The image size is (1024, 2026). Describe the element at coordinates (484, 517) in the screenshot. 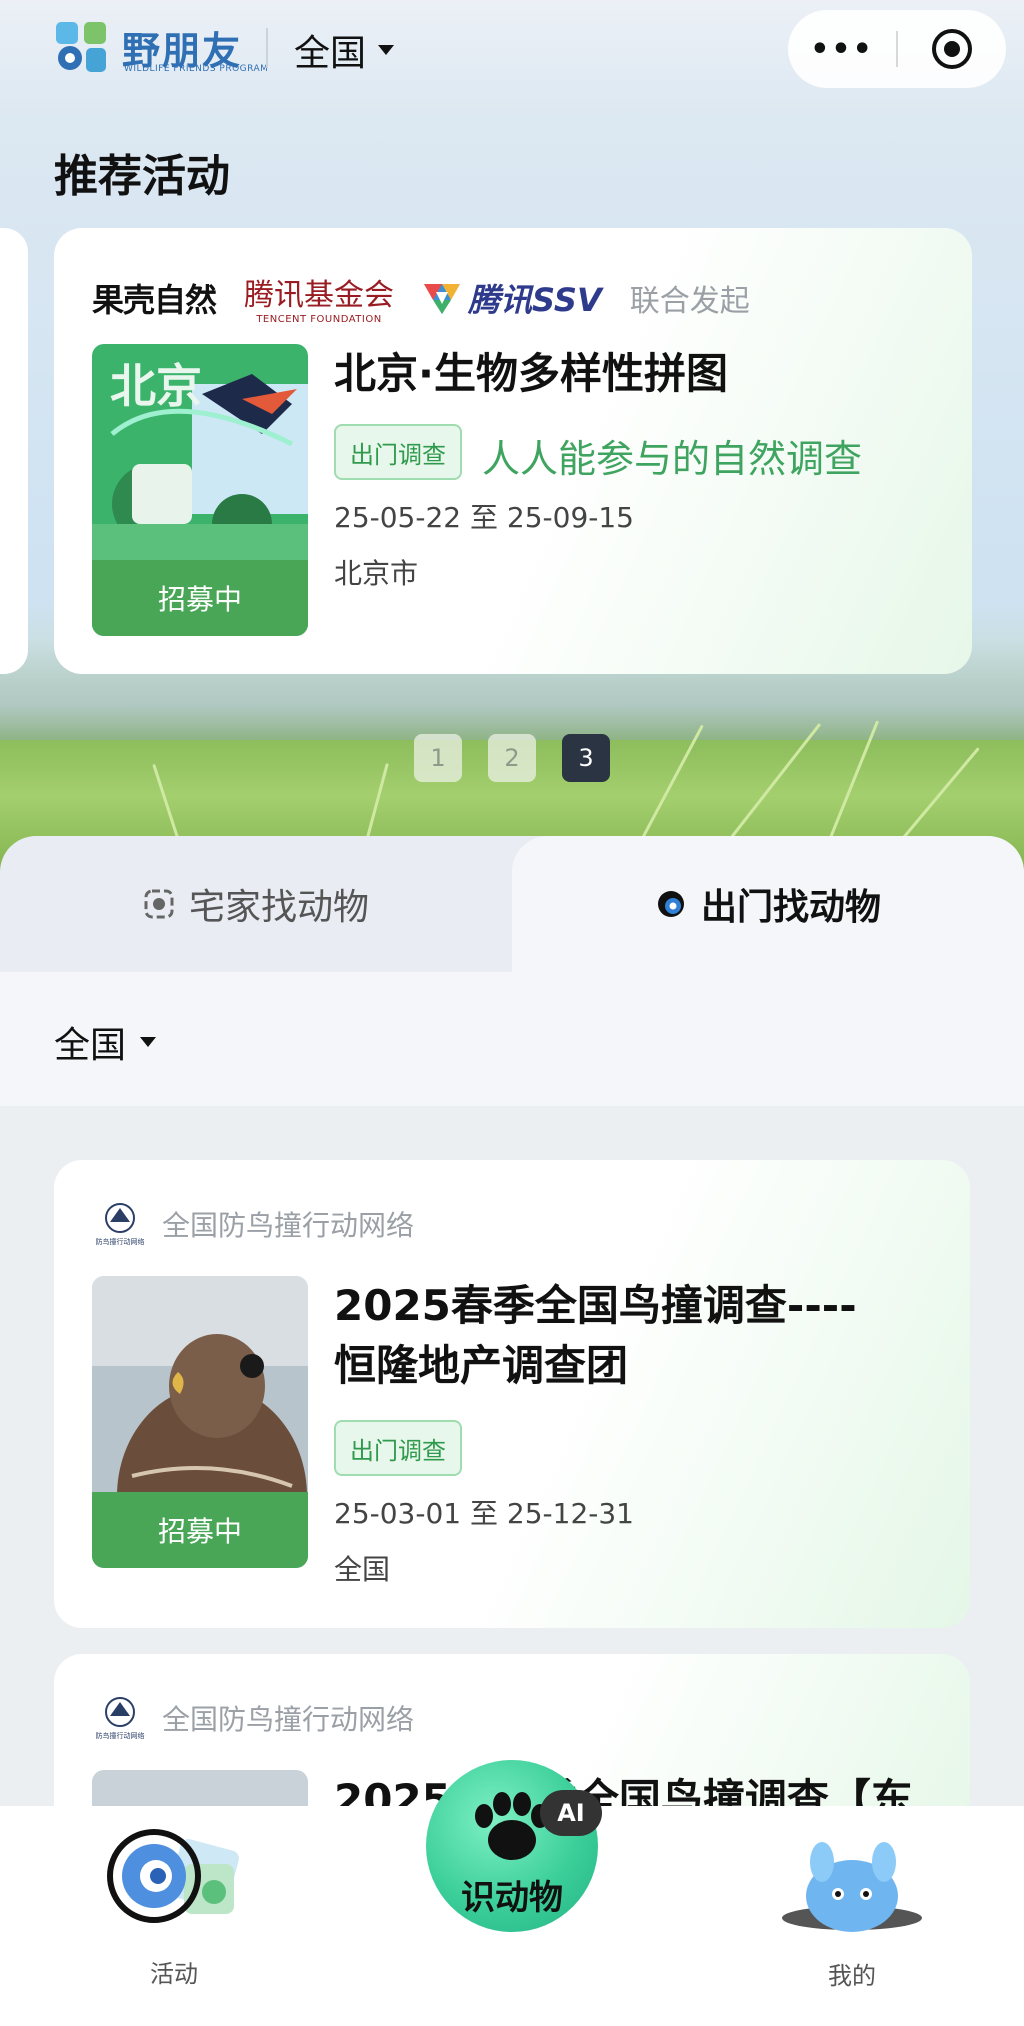

I see `activity-dates: 25-05-22 至 25-09-15` at that location.